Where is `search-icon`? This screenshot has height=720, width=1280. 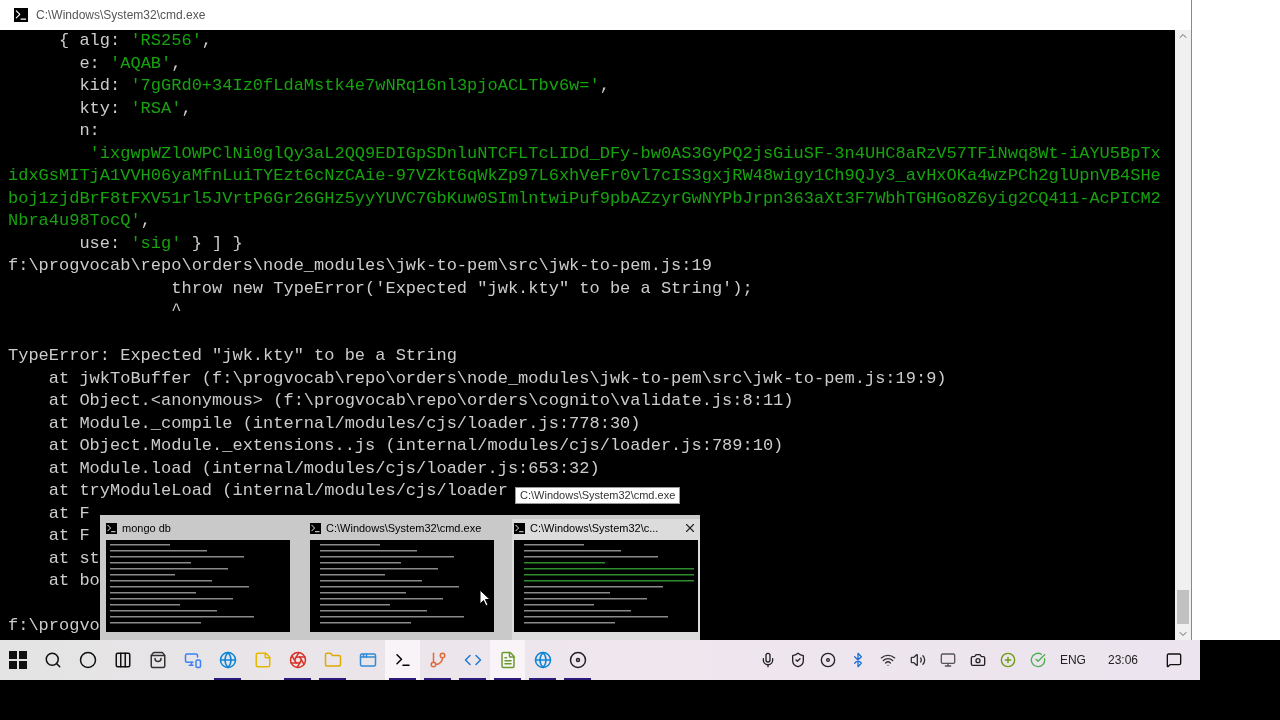 search-icon is located at coordinates (52, 660).